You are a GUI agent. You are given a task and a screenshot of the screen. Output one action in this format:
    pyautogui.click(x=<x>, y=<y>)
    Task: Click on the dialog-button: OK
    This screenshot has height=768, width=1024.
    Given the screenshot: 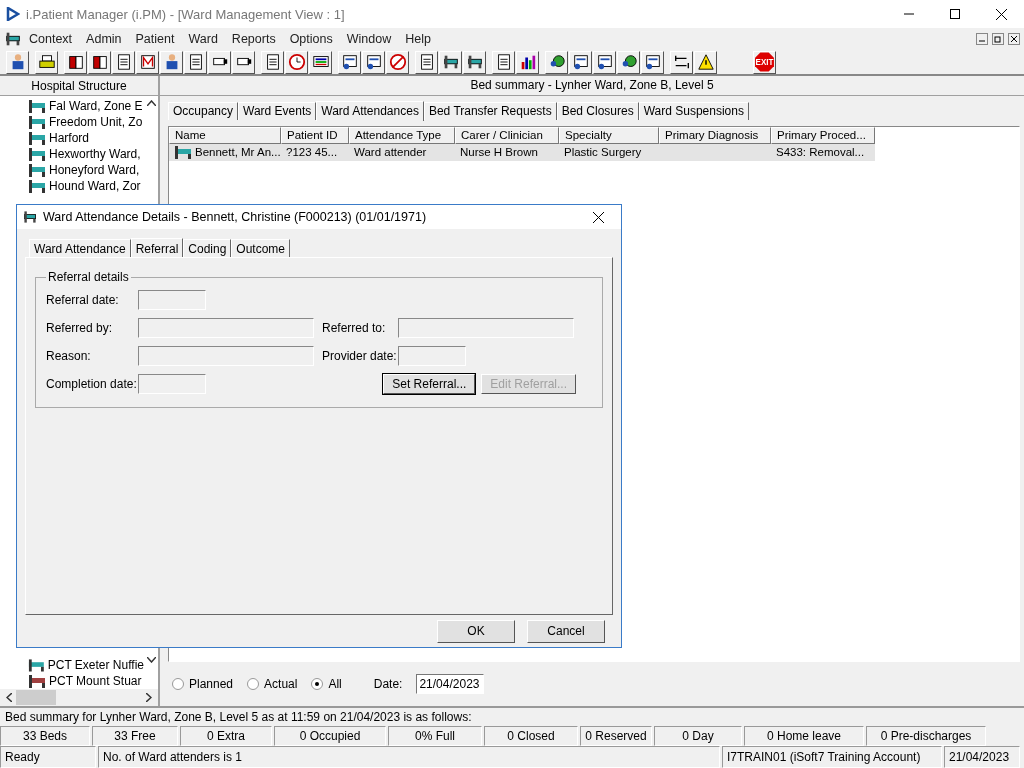 What is the action you would take?
    pyautogui.click(x=476, y=631)
    